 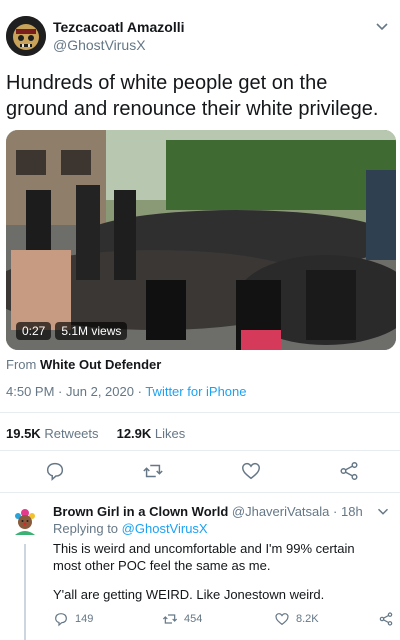 I want to click on video-views: 5.1M views, so click(x=91, y=331).